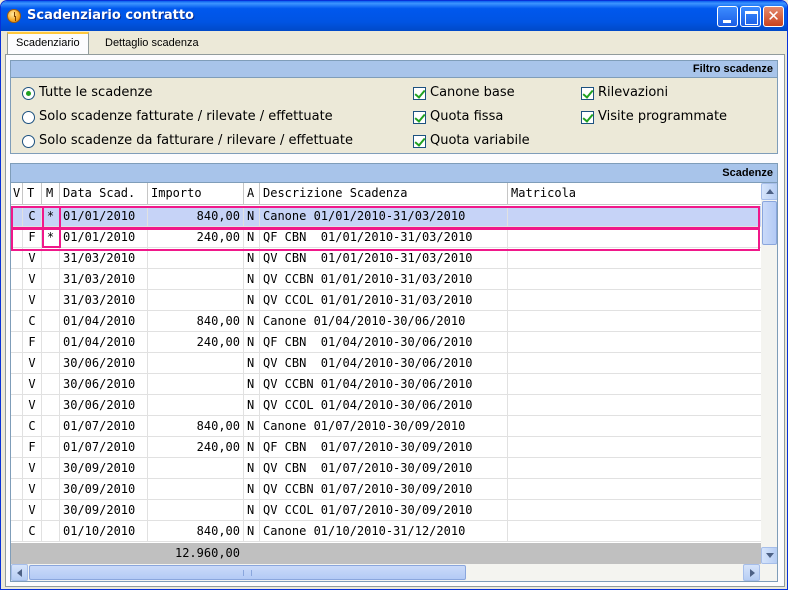 The width and height of the screenshot is (788, 590). Describe the element at coordinates (634, 193) in the screenshot. I see `col-header-matricola: Matricola` at that location.